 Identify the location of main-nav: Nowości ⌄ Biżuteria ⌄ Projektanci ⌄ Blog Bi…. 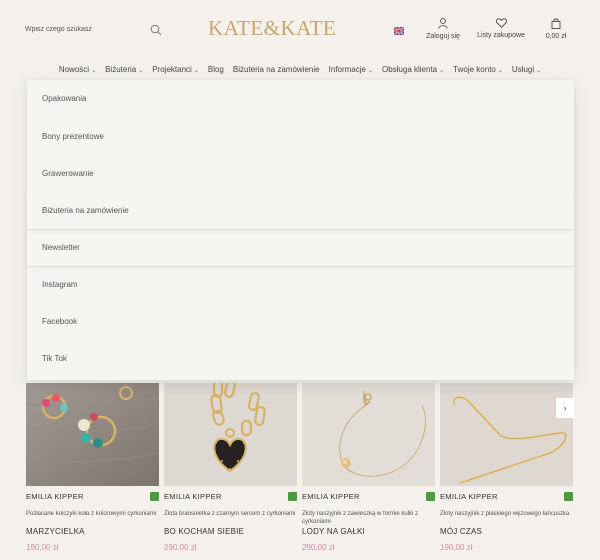
(300, 70).